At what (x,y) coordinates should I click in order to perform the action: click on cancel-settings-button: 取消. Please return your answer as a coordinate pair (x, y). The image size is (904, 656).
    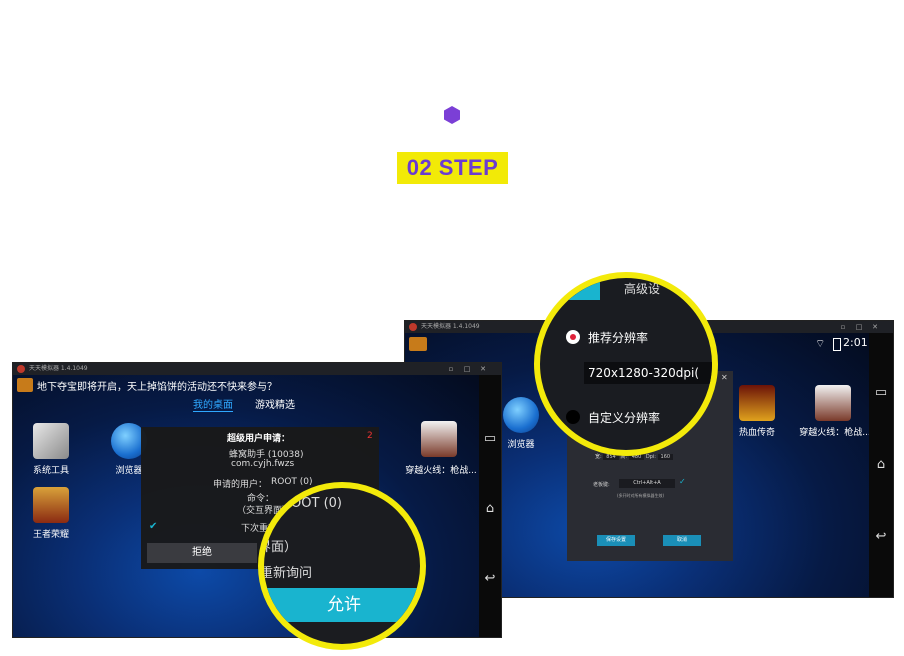
    Looking at the image, I should click on (682, 540).